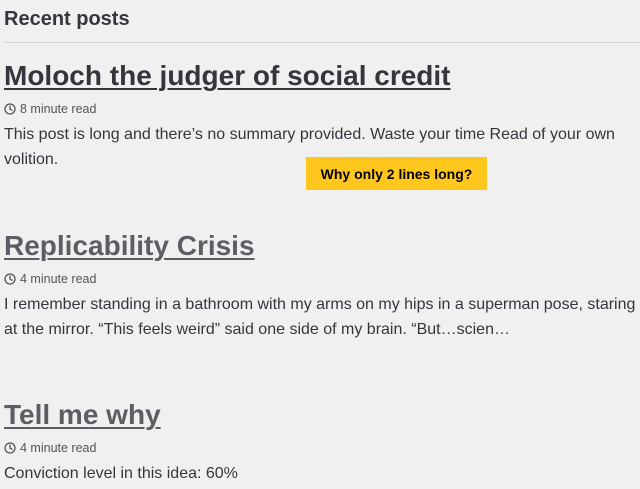  Describe the element at coordinates (82, 415) in the screenshot. I see `post-title-link: Tell me why` at that location.